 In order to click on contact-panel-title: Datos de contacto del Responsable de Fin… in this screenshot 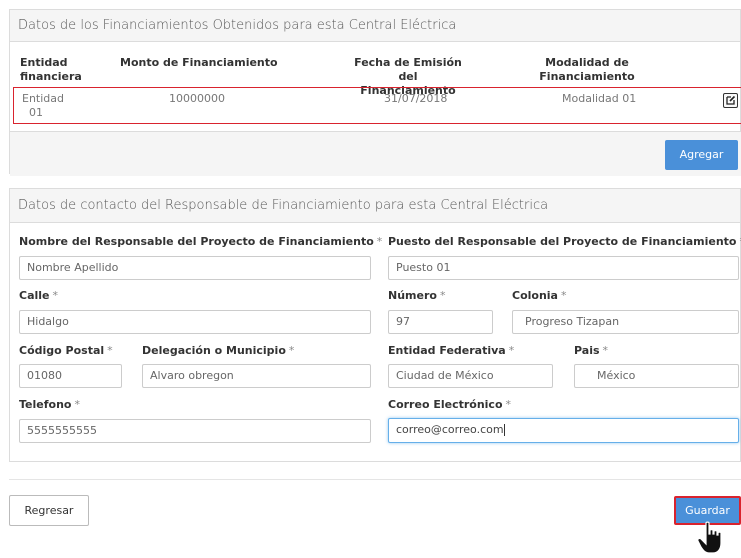, I will do `click(375, 206)`.